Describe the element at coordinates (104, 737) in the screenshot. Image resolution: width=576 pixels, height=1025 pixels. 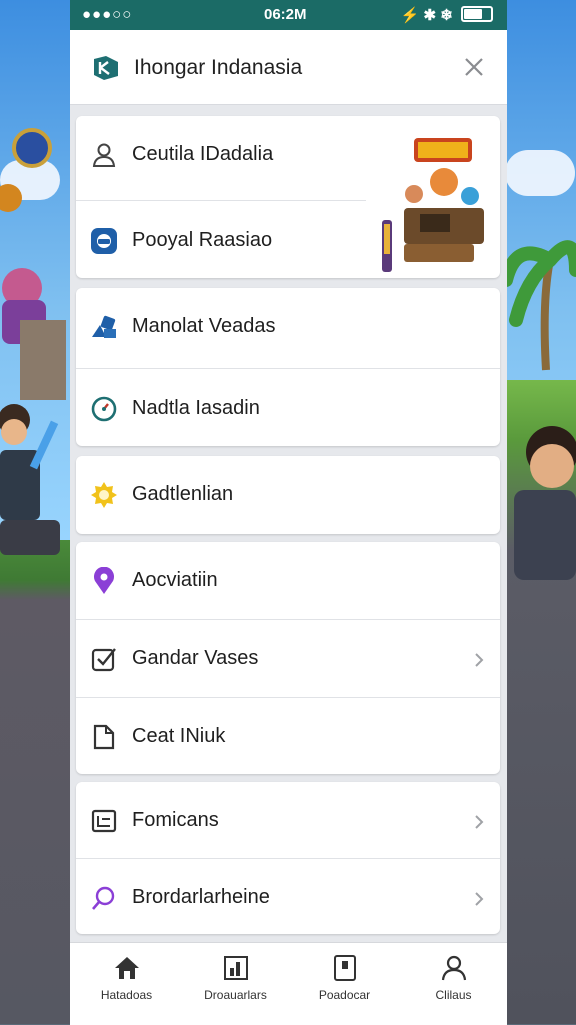
I see `document-icon` at that location.